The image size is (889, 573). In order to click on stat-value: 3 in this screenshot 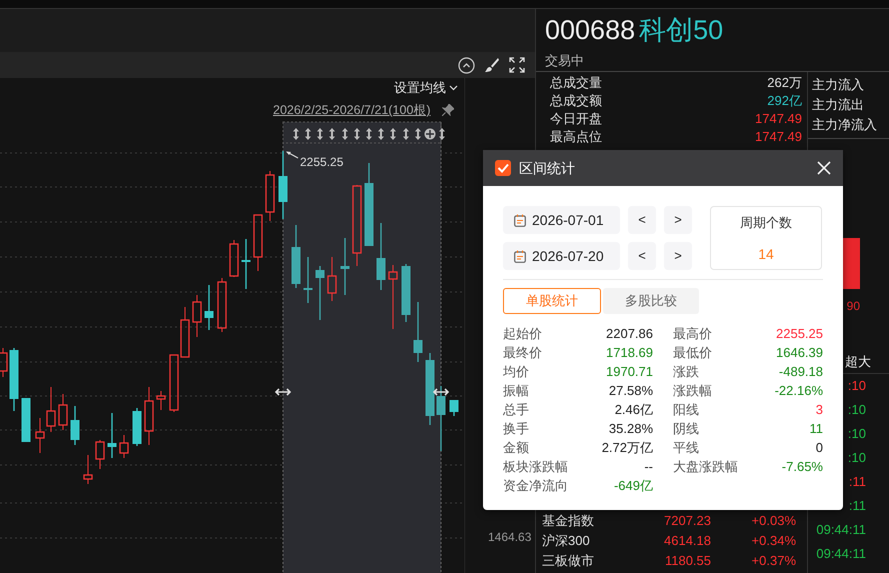, I will do `click(819, 410)`.